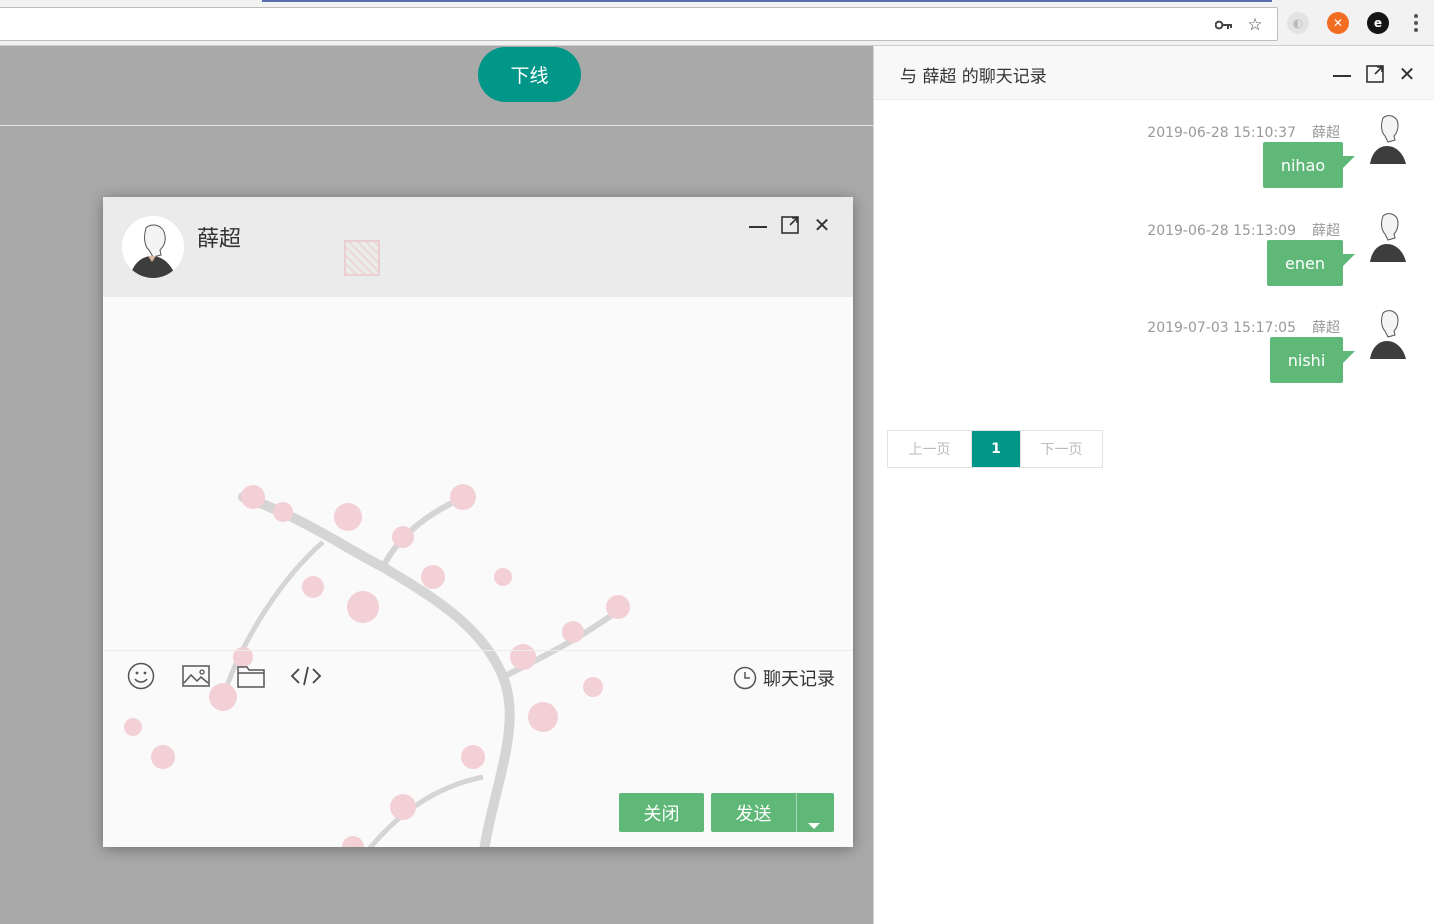 Image resolution: width=1434 pixels, height=924 pixels. I want to click on star-icon: ☆, so click(1255, 25).